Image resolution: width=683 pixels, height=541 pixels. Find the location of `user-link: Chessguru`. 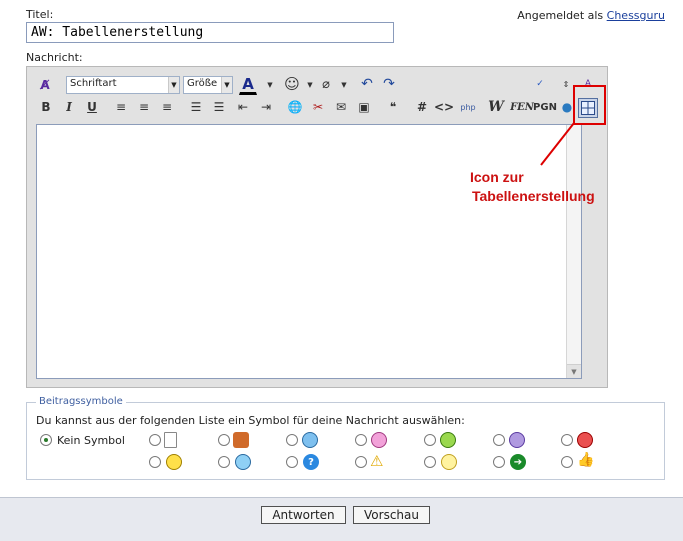

user-link: Chessguru is located at coordinates (636, 15).